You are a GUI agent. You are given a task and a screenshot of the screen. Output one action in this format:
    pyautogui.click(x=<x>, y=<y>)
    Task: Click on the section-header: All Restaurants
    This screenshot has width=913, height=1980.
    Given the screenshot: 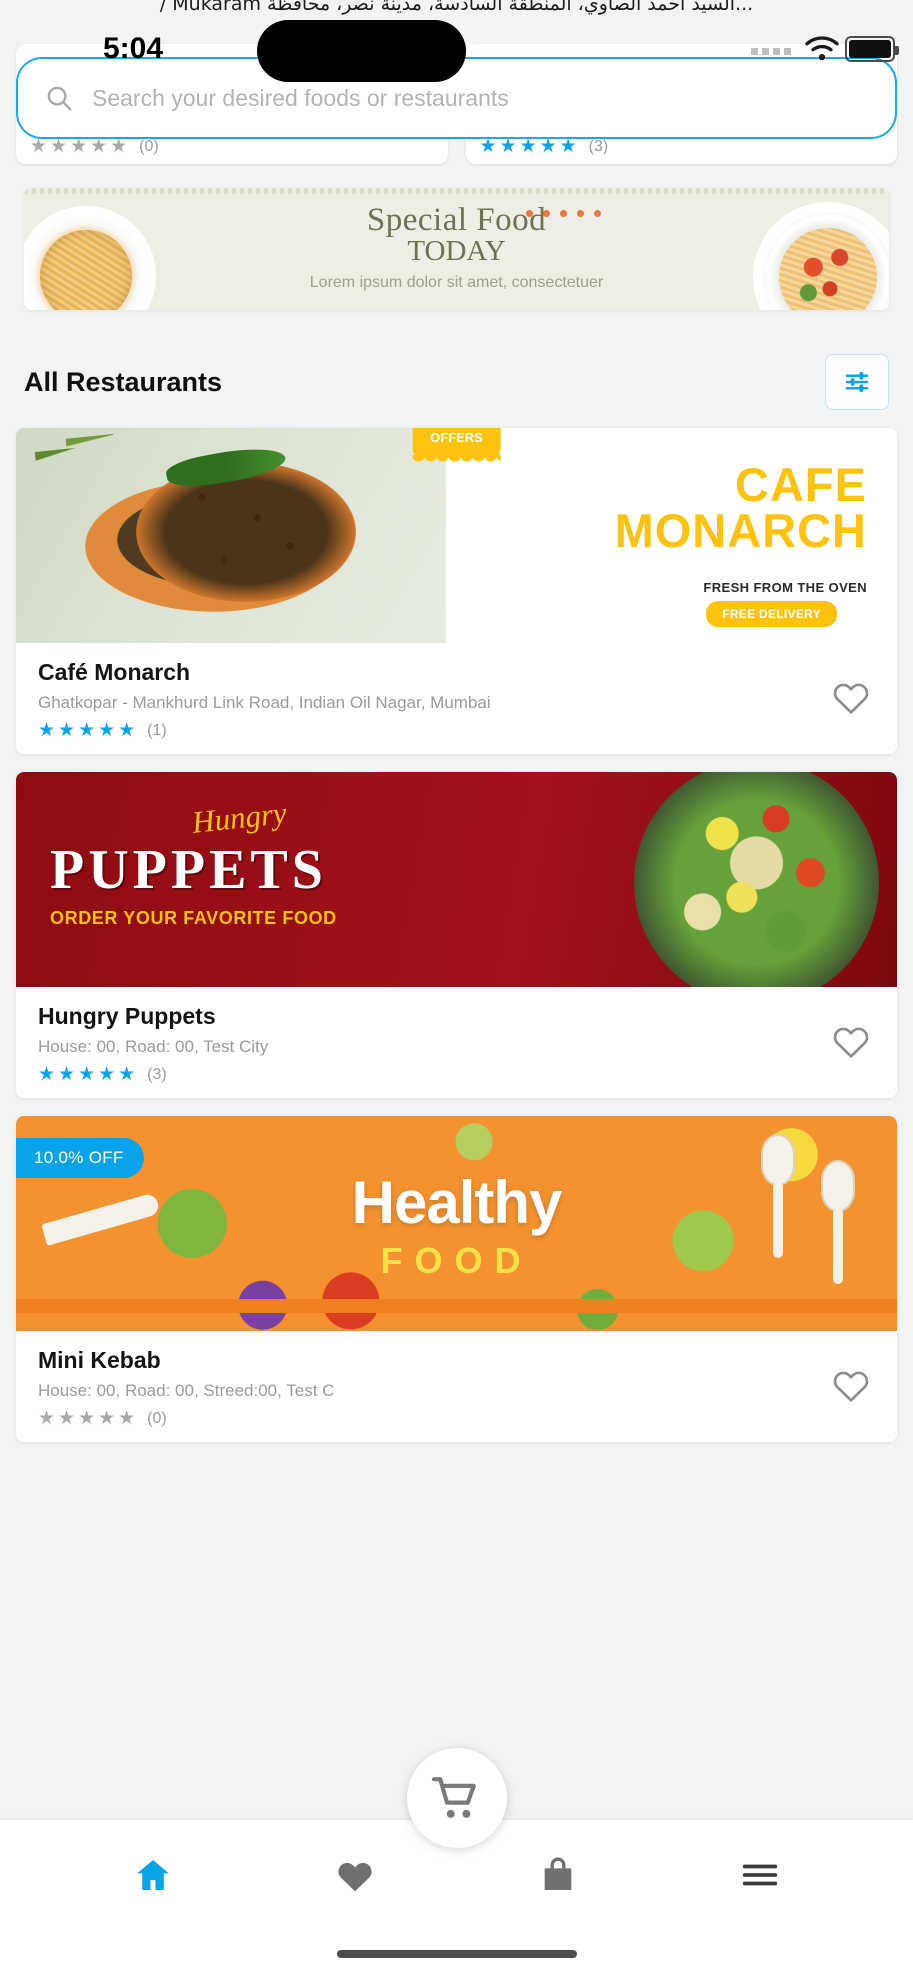 What is the action you would take?
    pyautogui.click(x=456, y=360)
    